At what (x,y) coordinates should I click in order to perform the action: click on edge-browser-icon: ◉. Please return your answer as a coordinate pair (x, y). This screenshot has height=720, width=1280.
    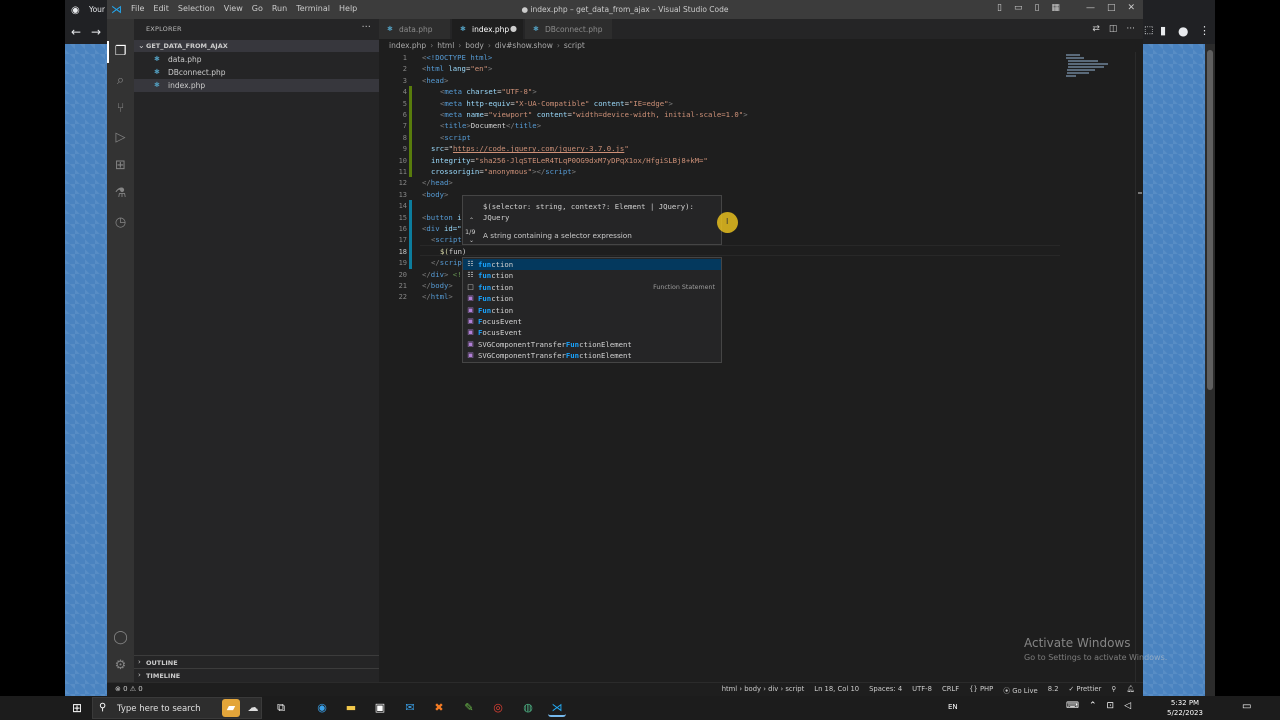
    Looking at the image, I should click on (322, 708).